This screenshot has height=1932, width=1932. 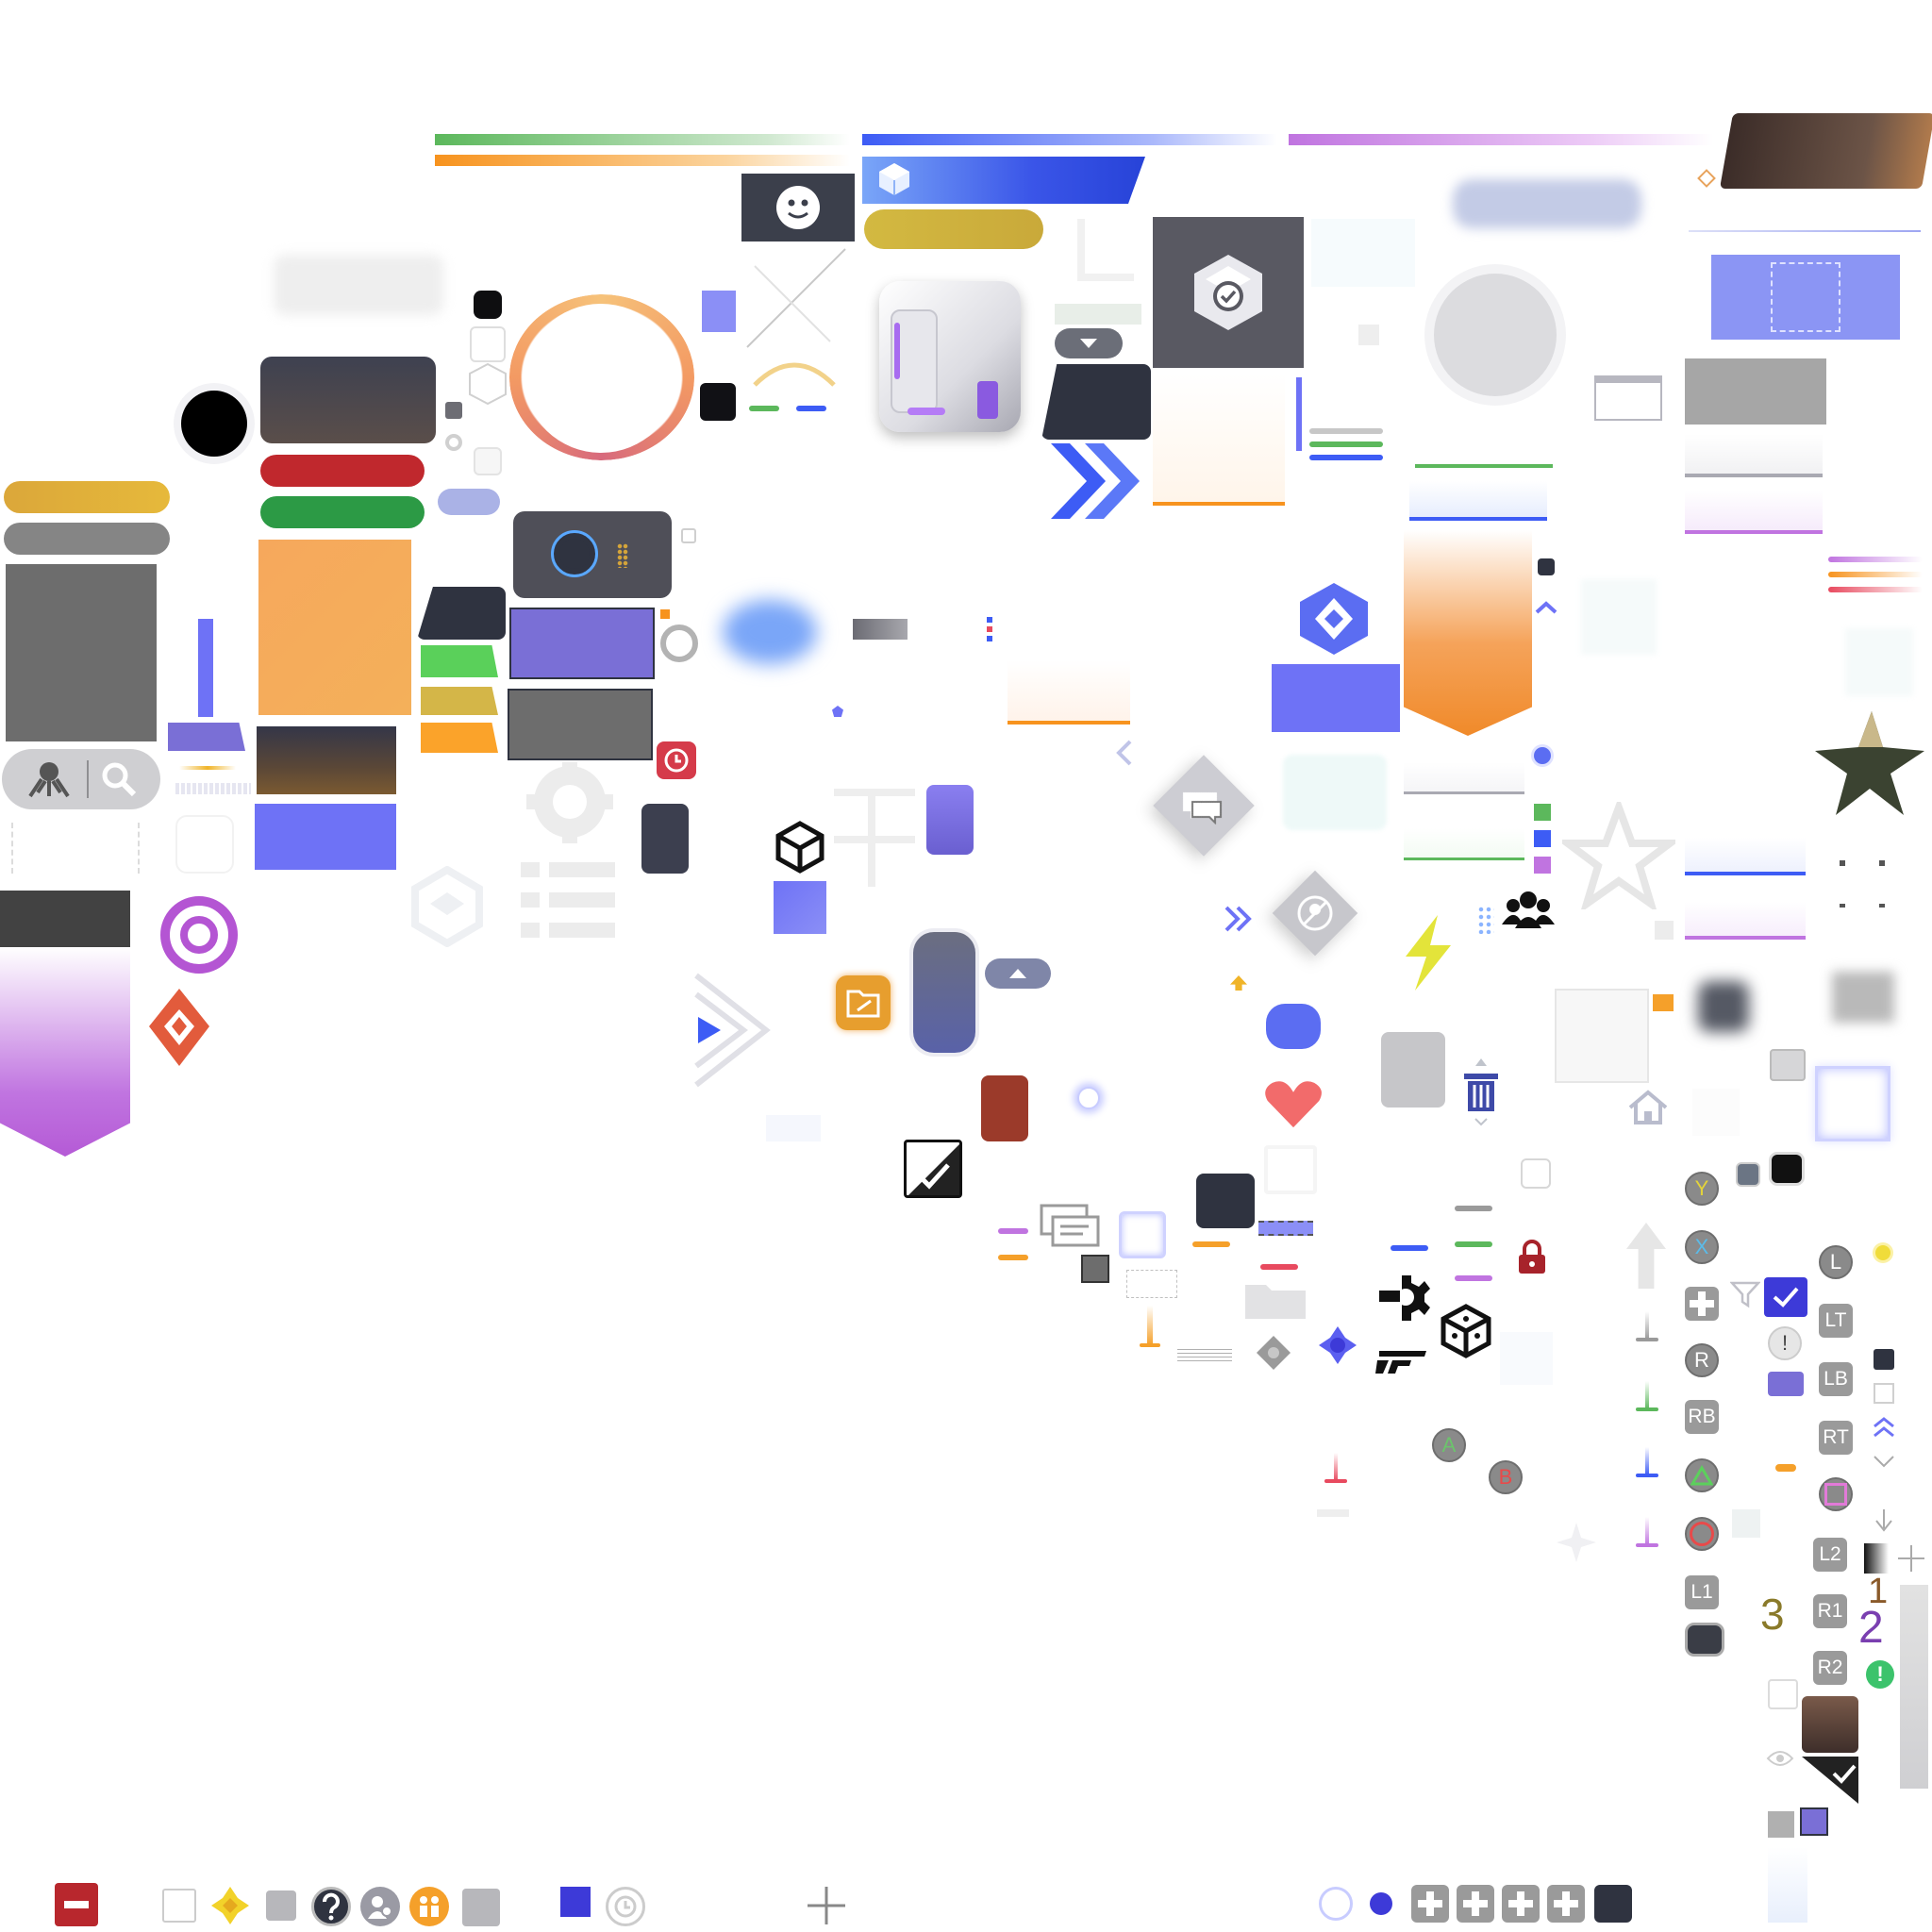 What do you see at coordinates (77, 1905) in the screenshot?
I see `minus-button` at bounding box center [77, 1905].